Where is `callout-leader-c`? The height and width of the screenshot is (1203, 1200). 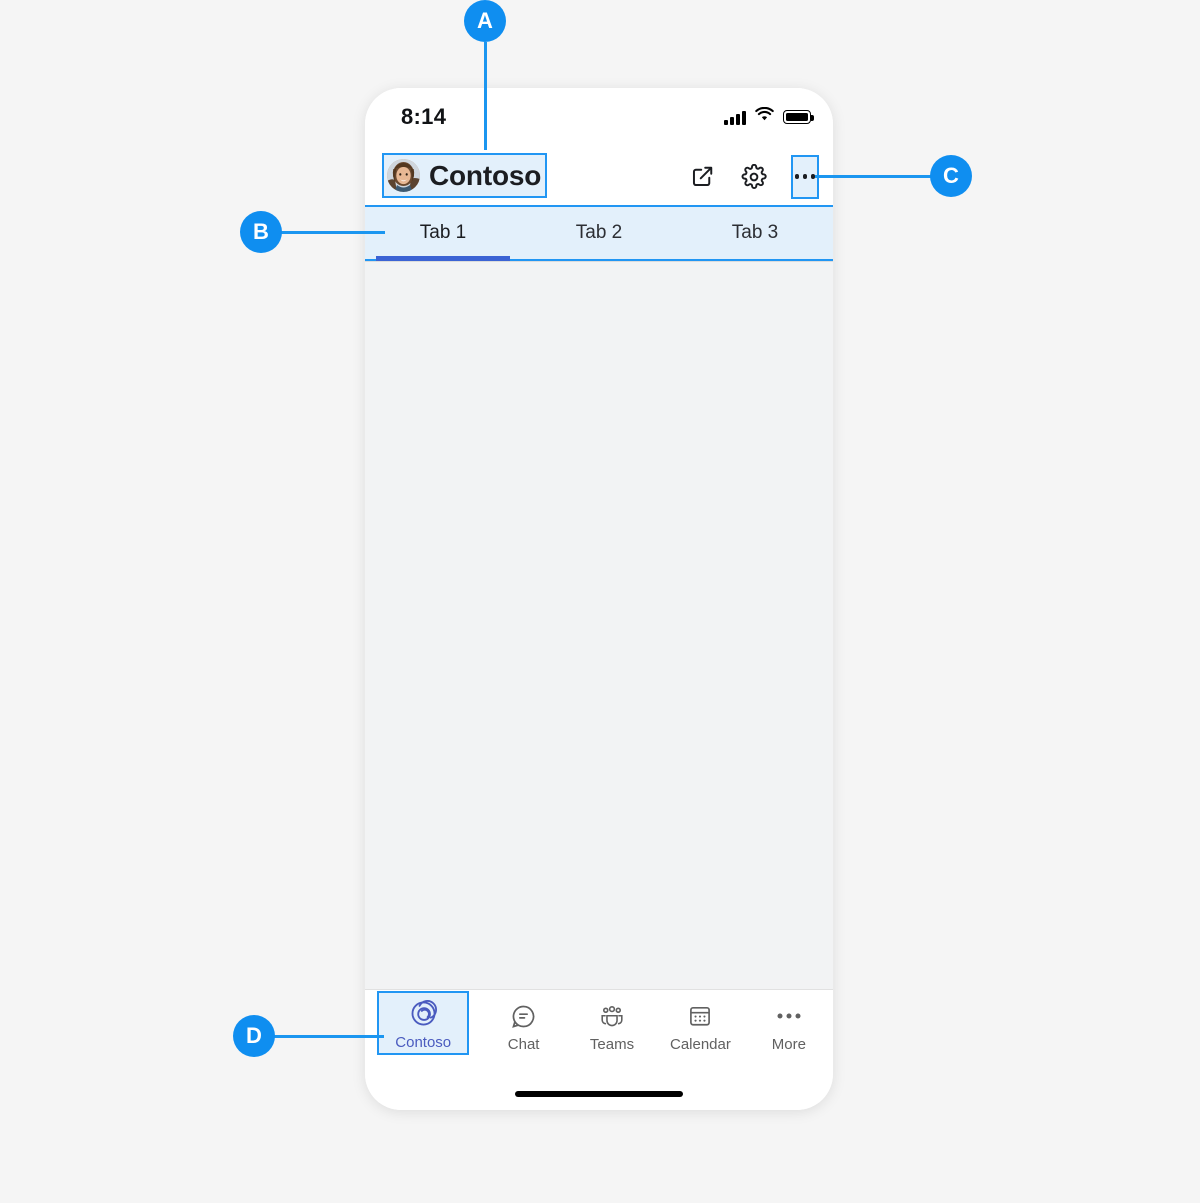
callout-leader-c is located at coordinates (873, 176).